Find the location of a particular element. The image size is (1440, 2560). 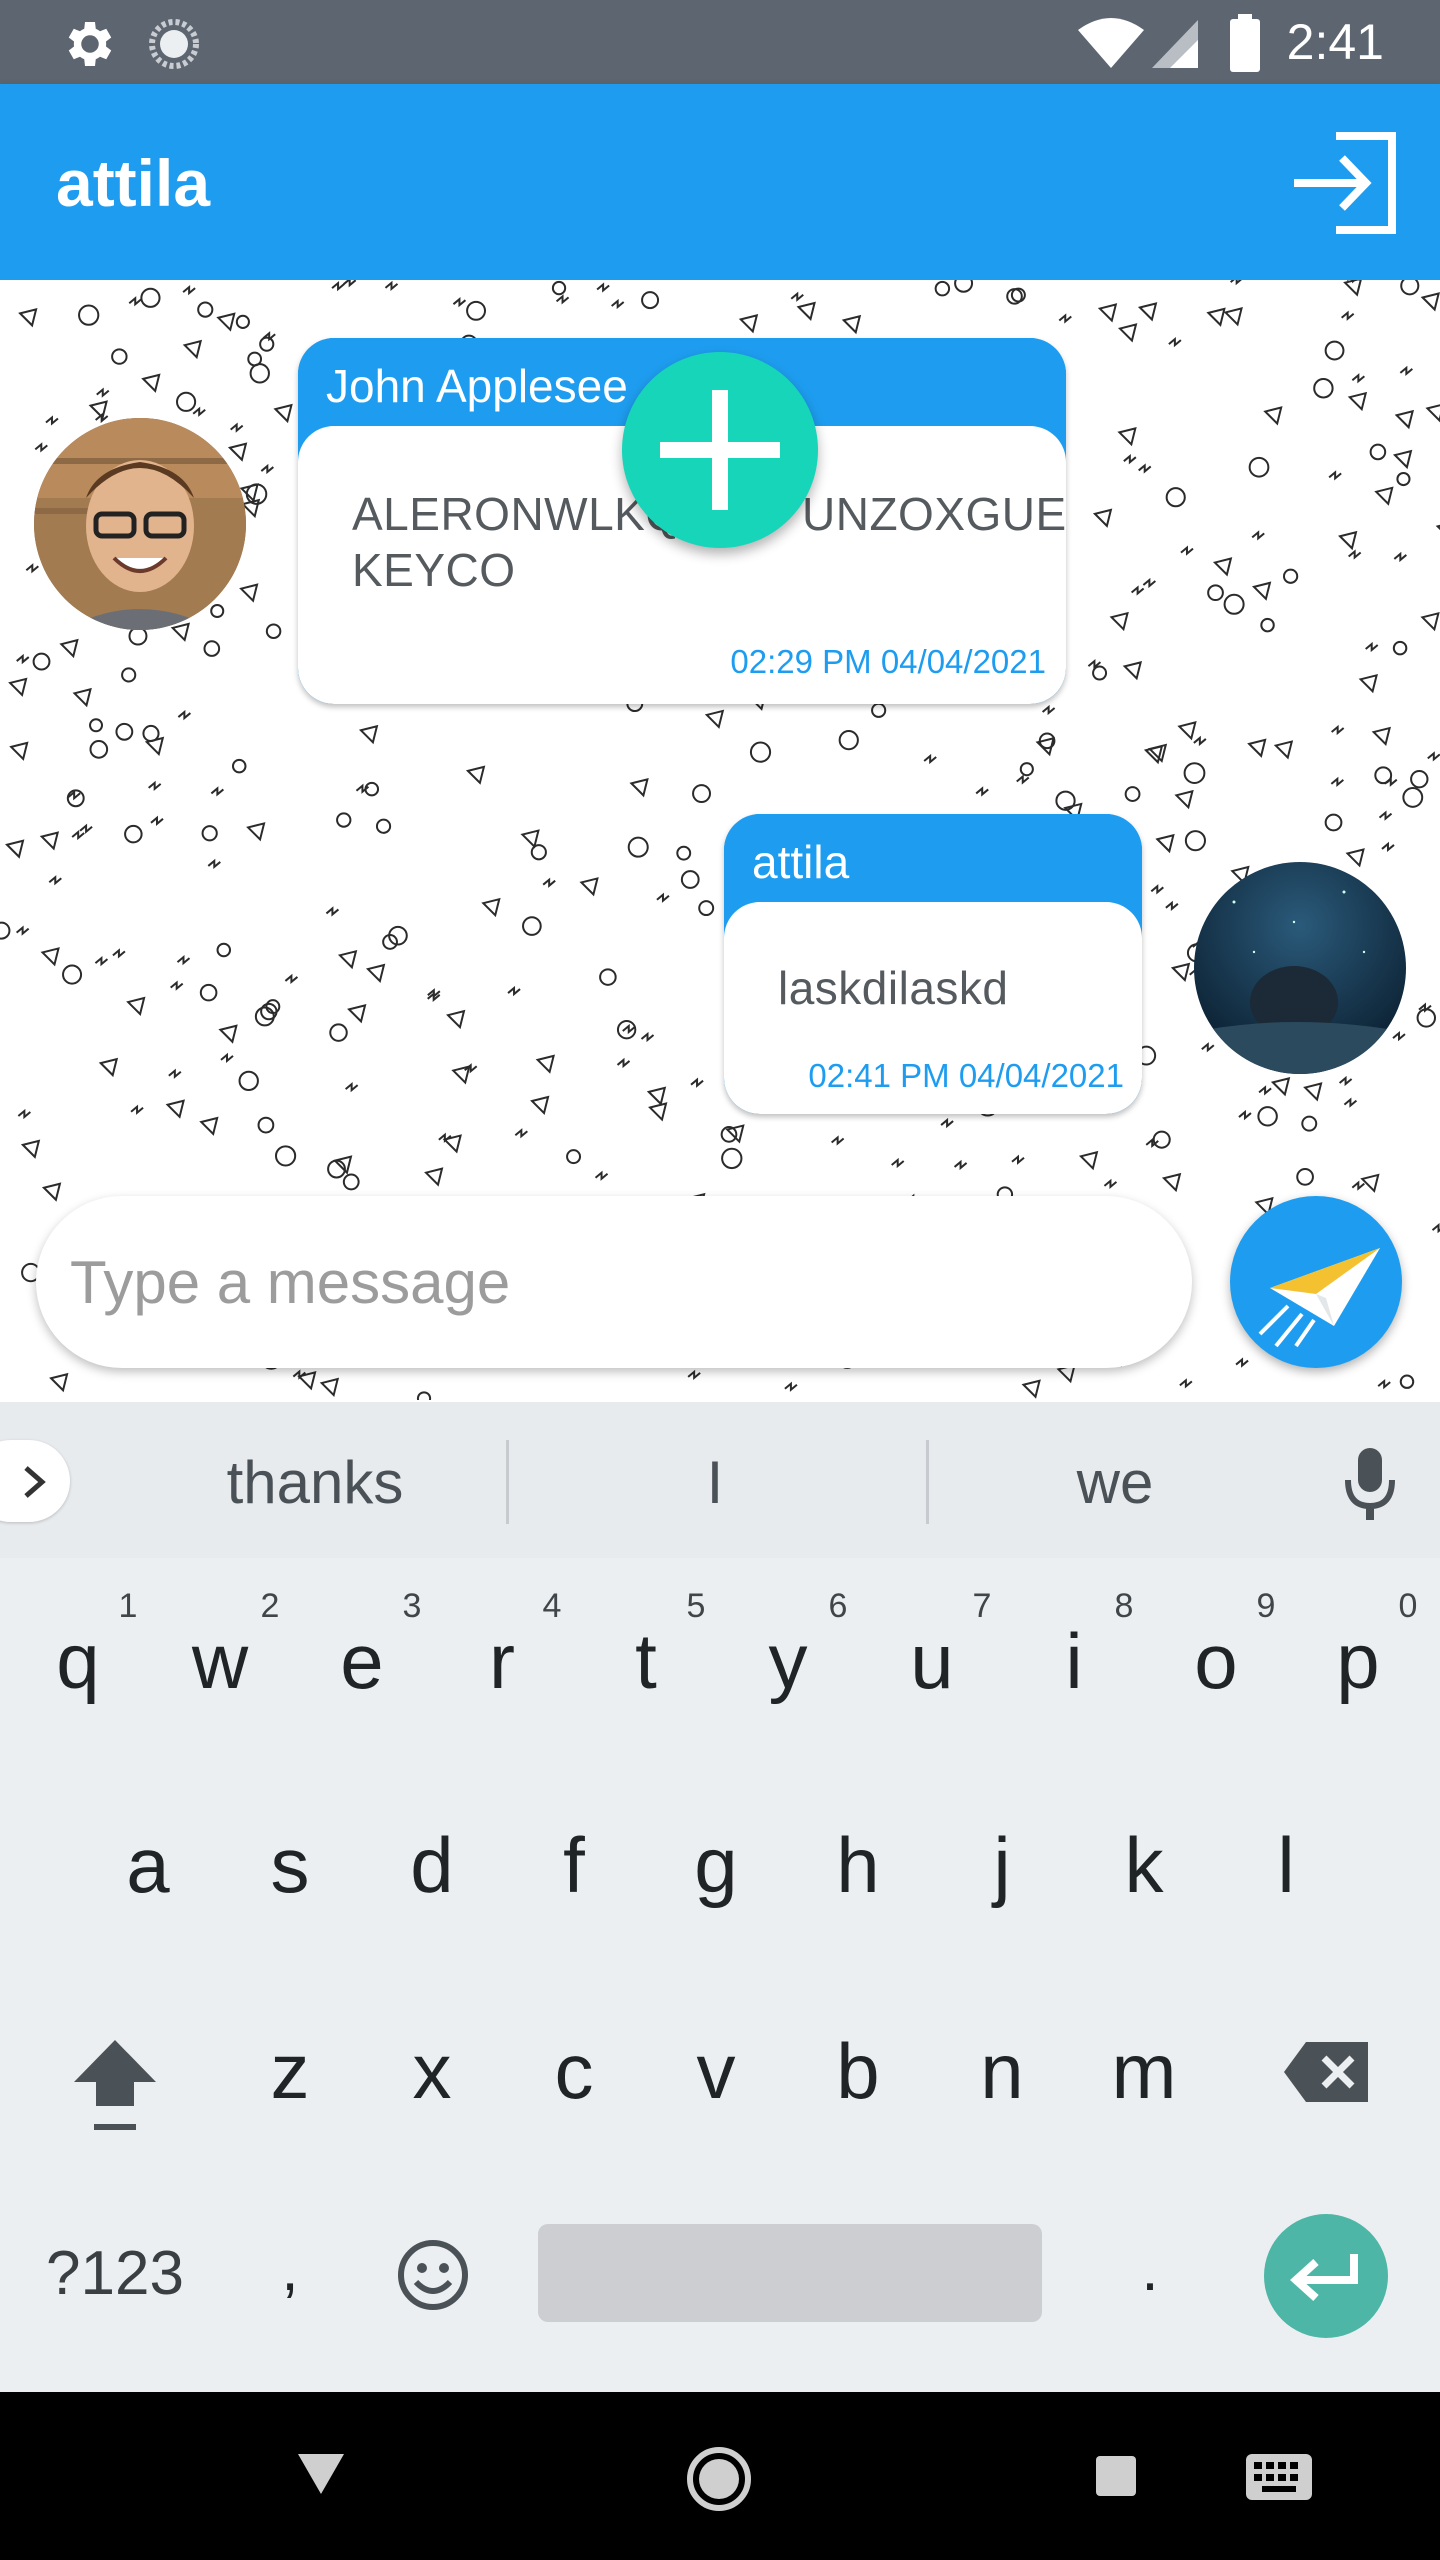

microphone-icon is located at coordinates (1370, 1484).